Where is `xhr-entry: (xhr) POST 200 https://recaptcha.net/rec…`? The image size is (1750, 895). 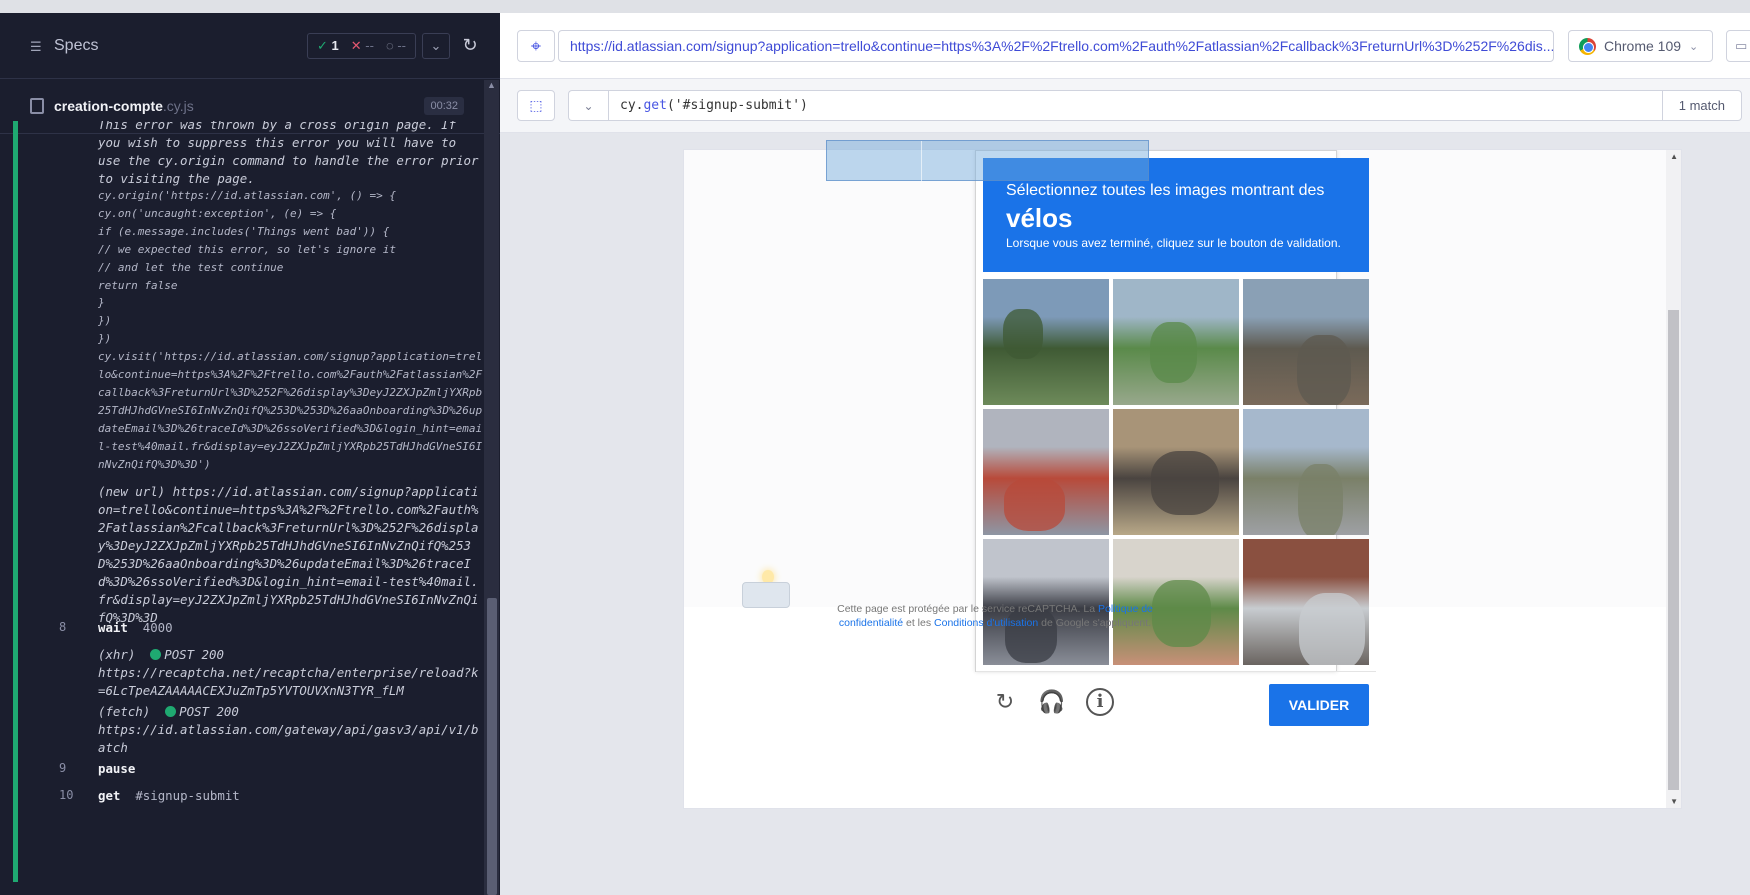 xhr-entry: (xhr) POST 200 https://recaptcha.net/rec… is located at coordinates (290, 673).